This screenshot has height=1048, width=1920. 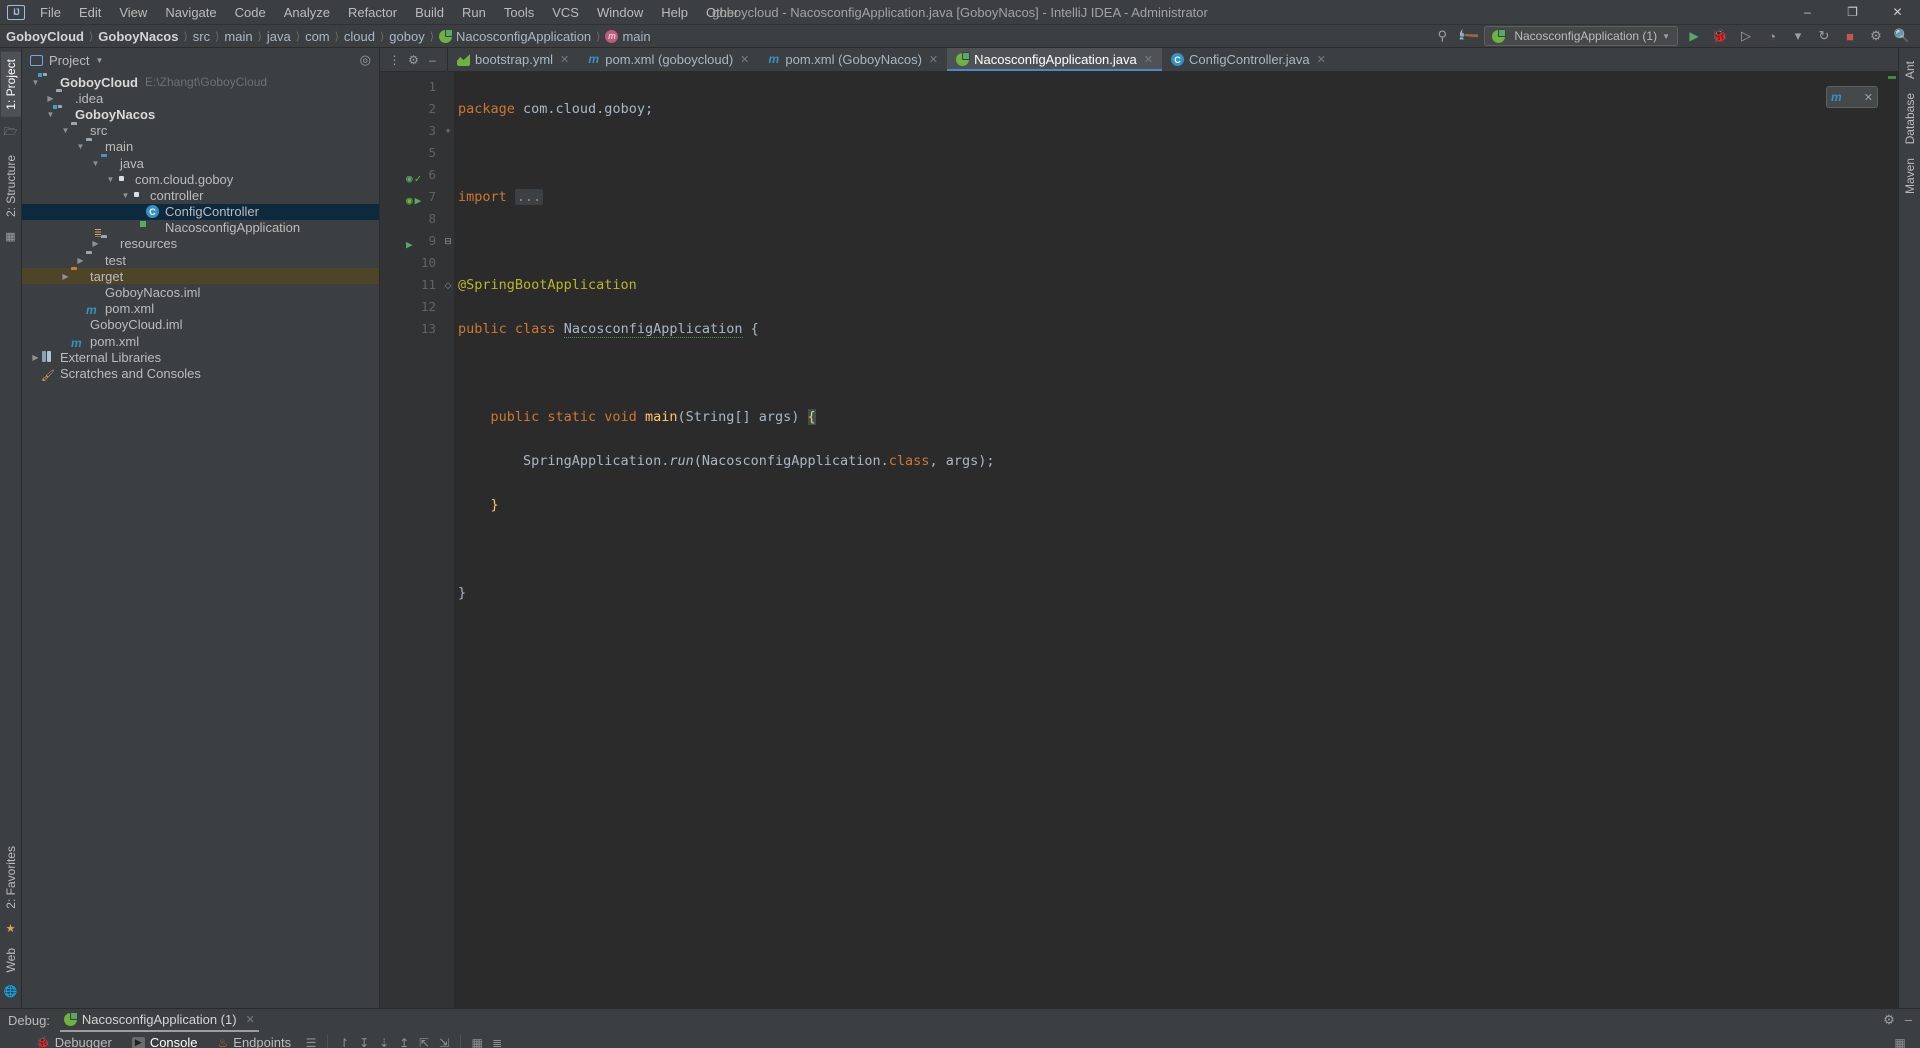 What do you see at coordinates (1876, 36) in the screenshot?
I see `update-icon: ⚙` at bounding box center [1876, 36].